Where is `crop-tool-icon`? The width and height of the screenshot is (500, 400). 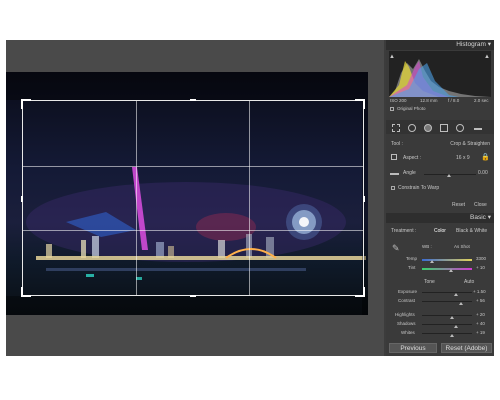
crop-tool-icon is located at coordinates (396, 128).